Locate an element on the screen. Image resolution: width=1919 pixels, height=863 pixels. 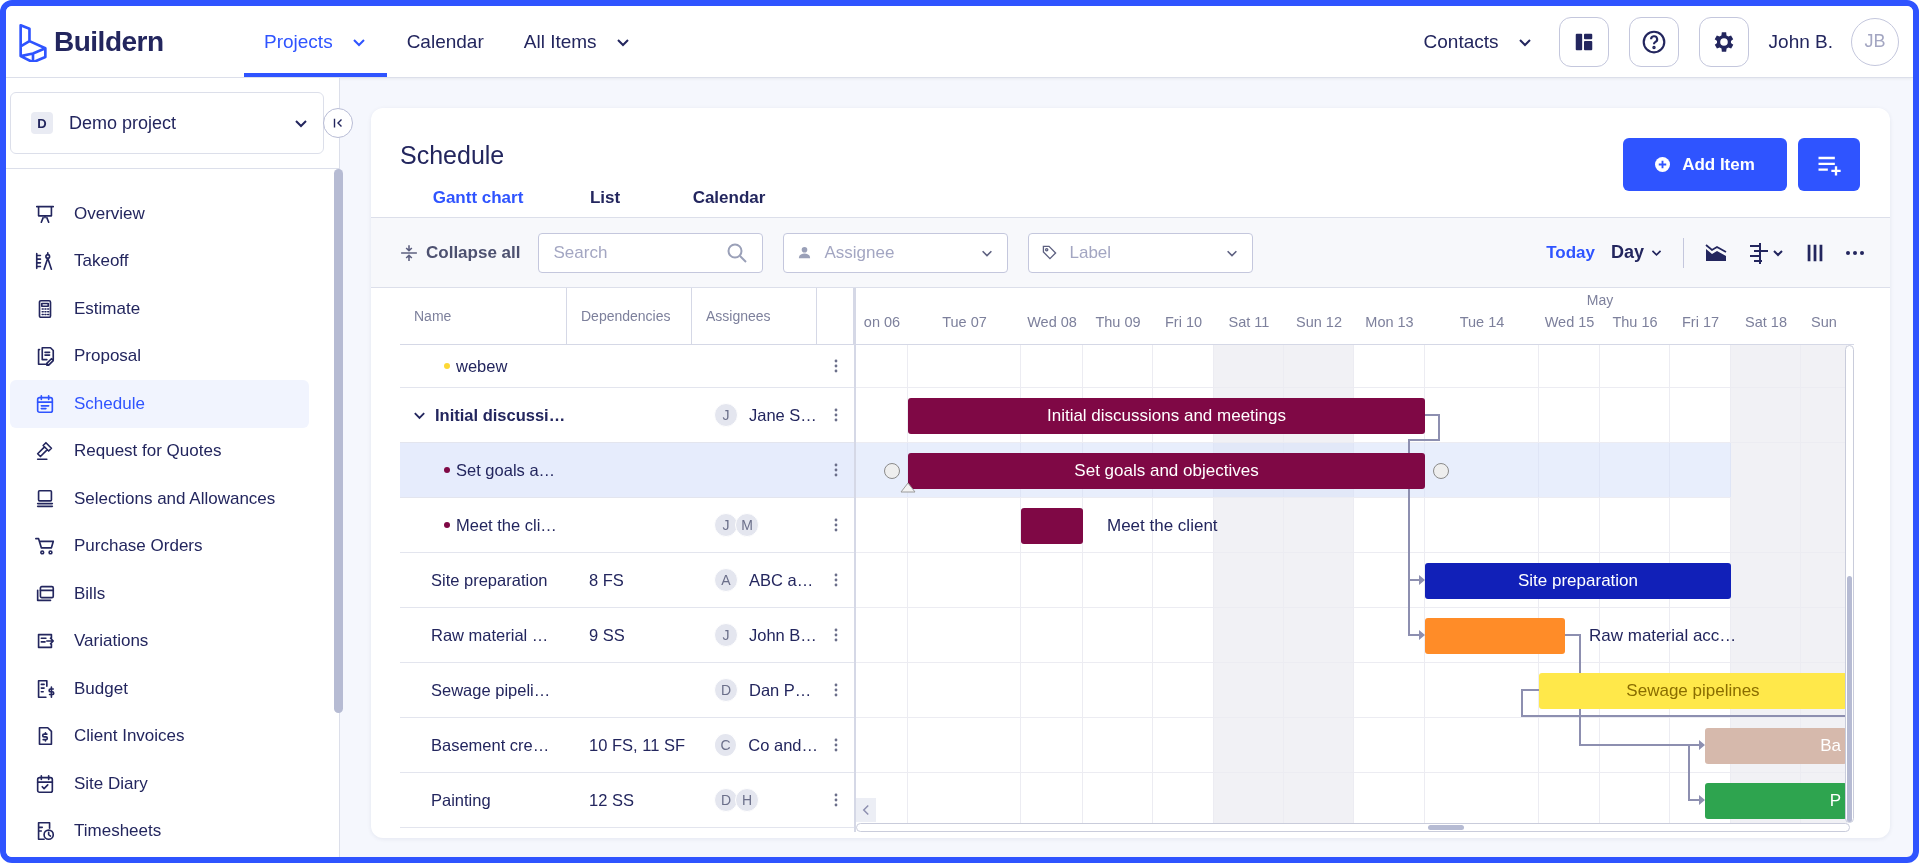
dependency-text: 8 FS is located at coordinates (606, 579).